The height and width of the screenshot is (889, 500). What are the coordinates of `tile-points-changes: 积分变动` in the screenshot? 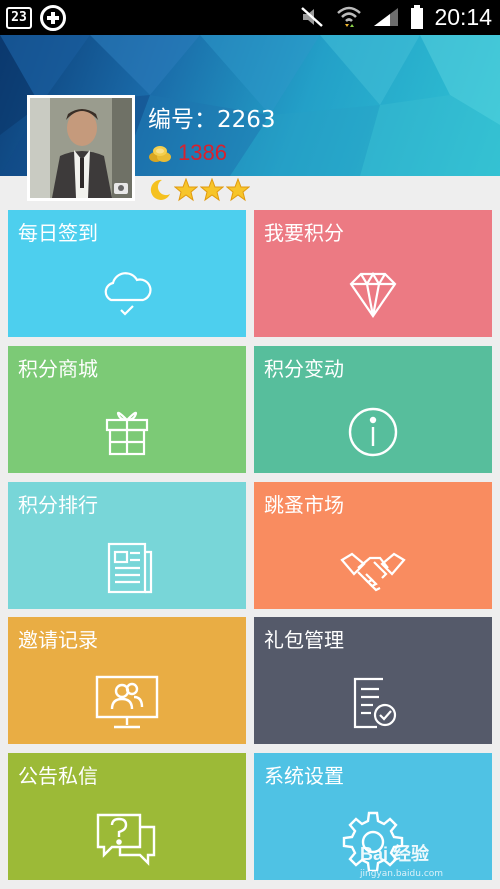 It's located at (373, 409).